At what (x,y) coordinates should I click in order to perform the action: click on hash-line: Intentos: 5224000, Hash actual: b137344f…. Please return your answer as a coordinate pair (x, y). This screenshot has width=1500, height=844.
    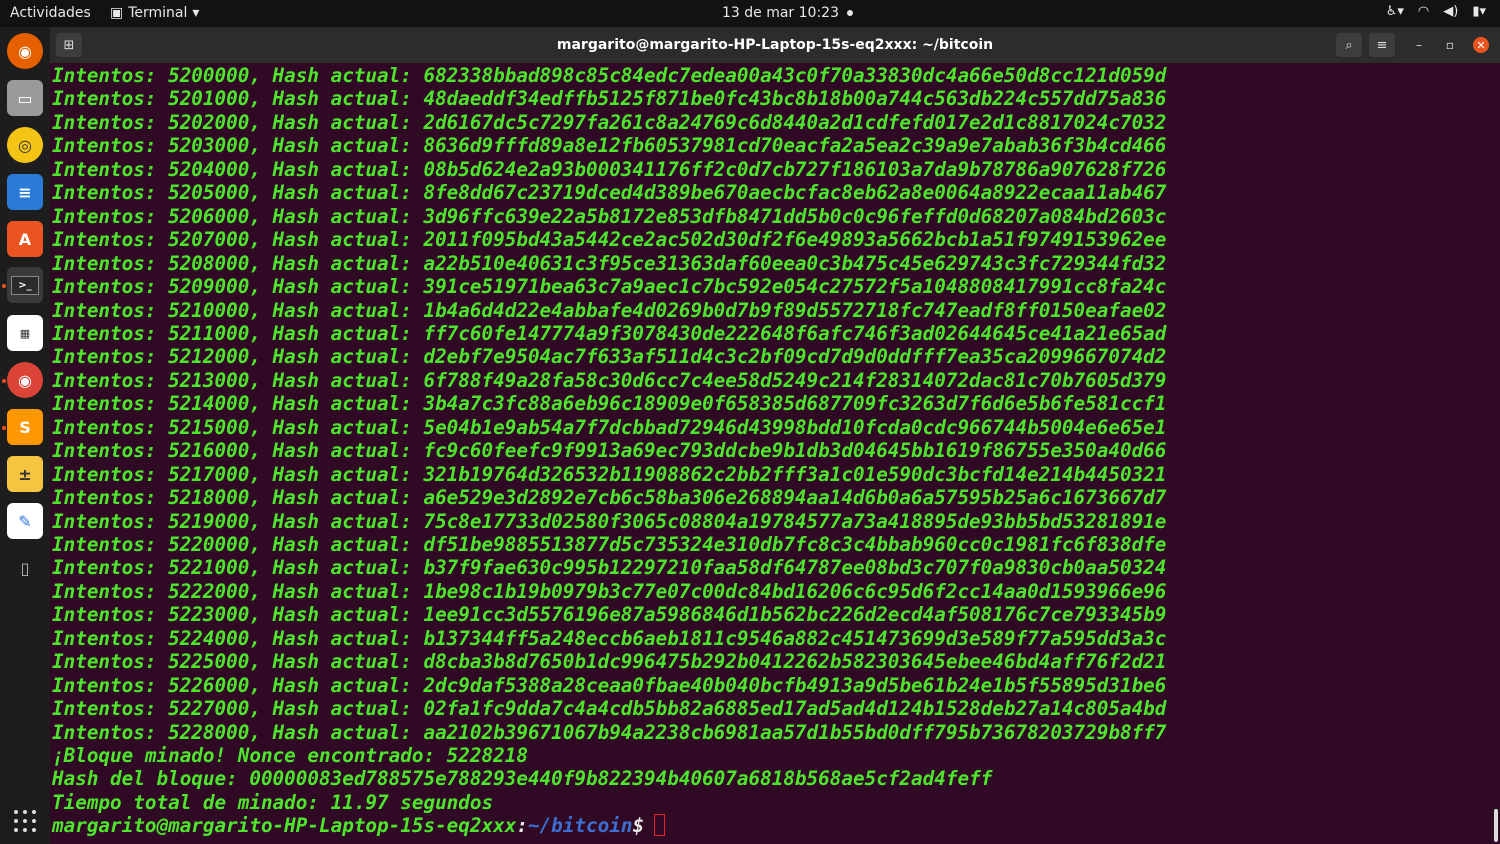
    Looking at the image, I should click on (609, 638).